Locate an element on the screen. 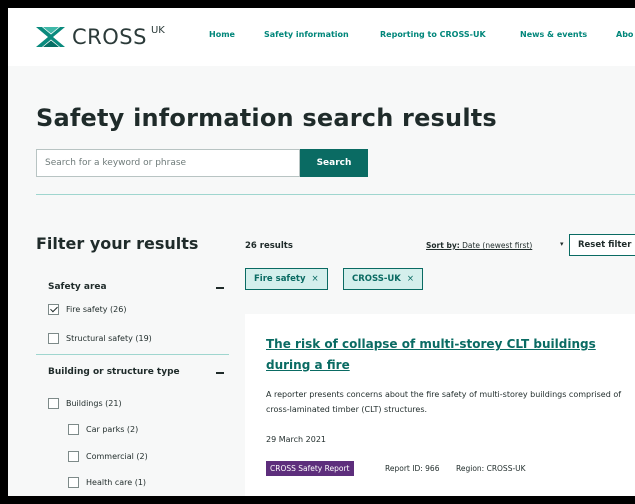  report-region: Region: CROSS-UK is located at coordinates (491, 468).